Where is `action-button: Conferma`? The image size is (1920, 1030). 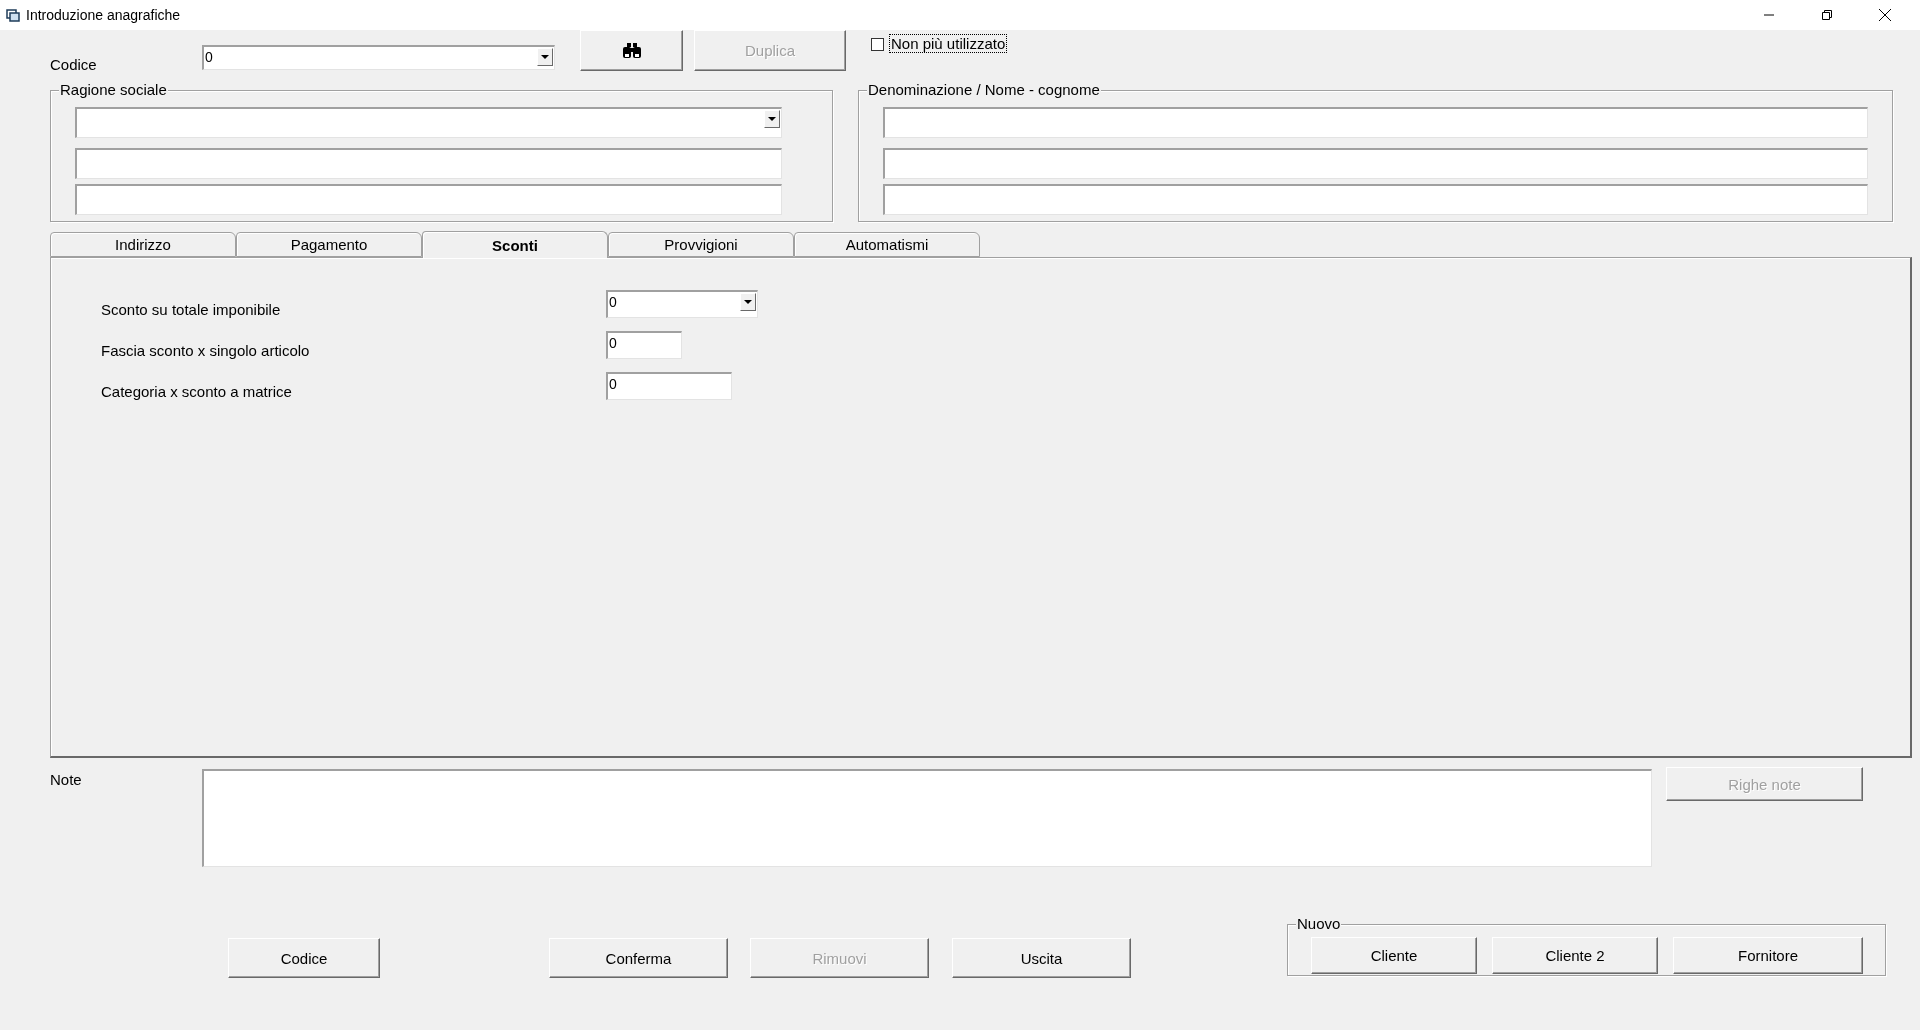 action-button: Conferma is located at coordinates (638, 958).